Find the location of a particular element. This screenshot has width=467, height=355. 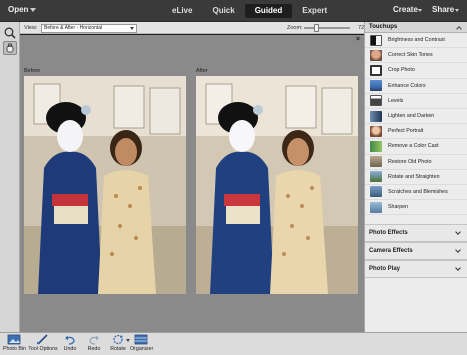

enhance-colors-icon is located at coordinates (376, 86).